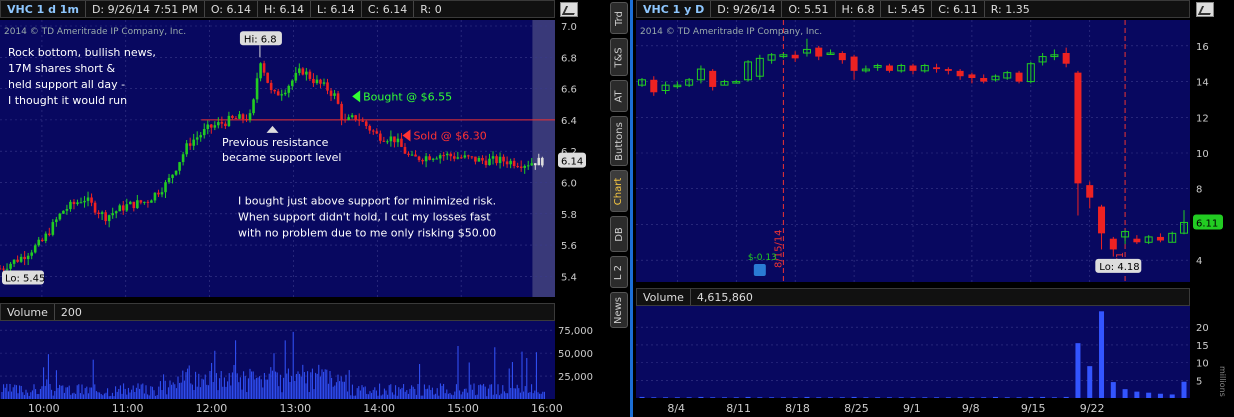 The height and width of the screenshot is (417, 1234). Describe the element at coordinates (70, 312) in the screenshot. I see `left-volume-value: 200` at that location.